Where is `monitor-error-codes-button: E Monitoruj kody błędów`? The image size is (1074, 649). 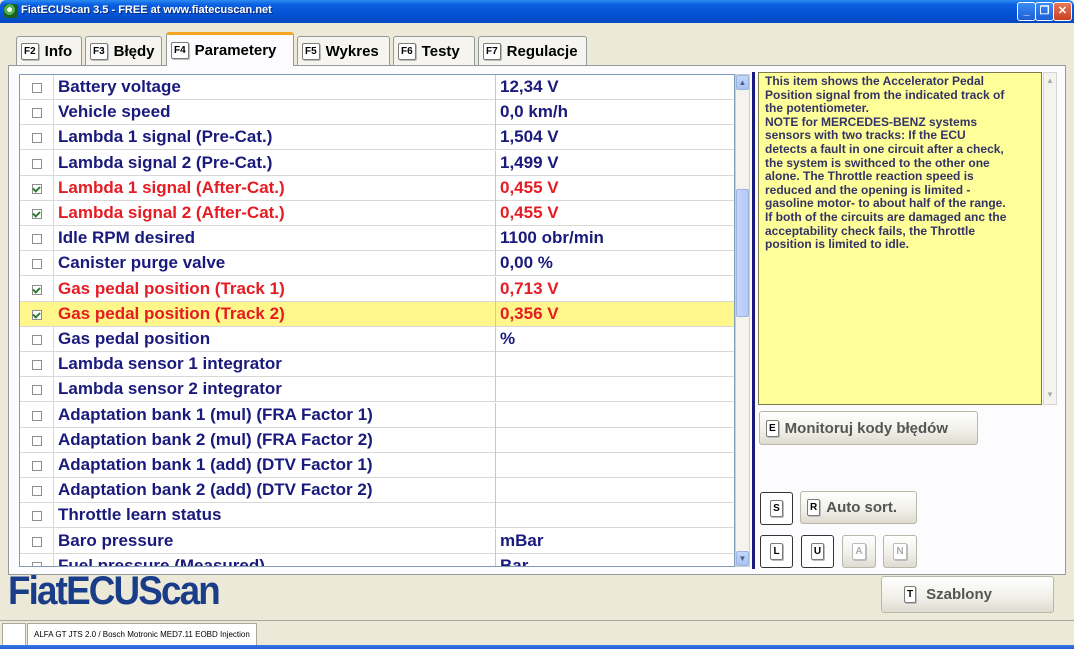
monitor-error-codes-button: E Monitoruj kody błędów is located at coordinates (868, 428).